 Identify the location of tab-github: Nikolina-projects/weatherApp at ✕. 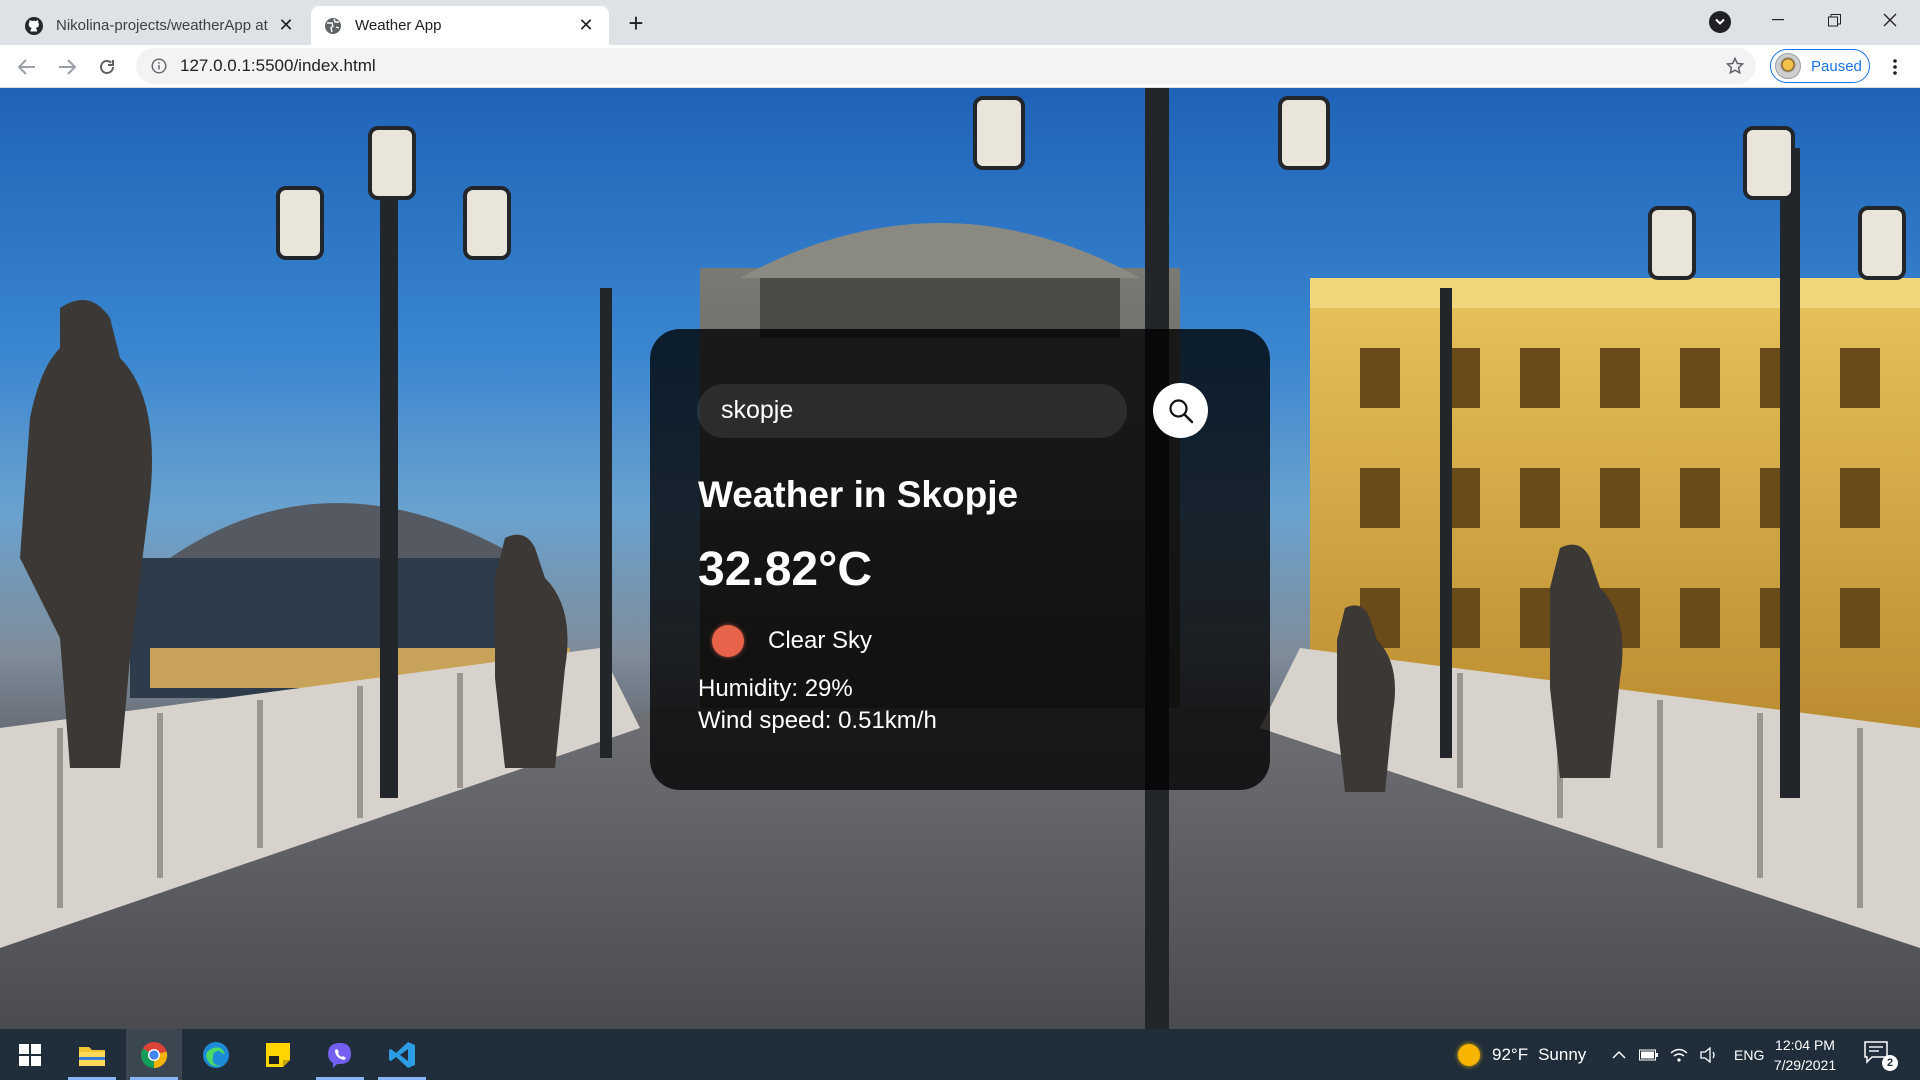
(160, 25).